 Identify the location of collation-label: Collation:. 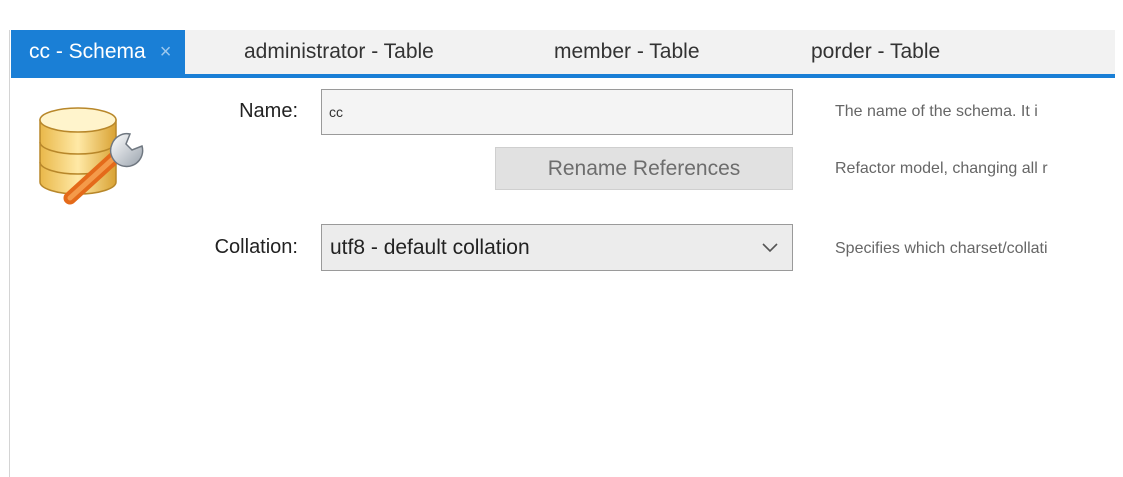
(256, 247).